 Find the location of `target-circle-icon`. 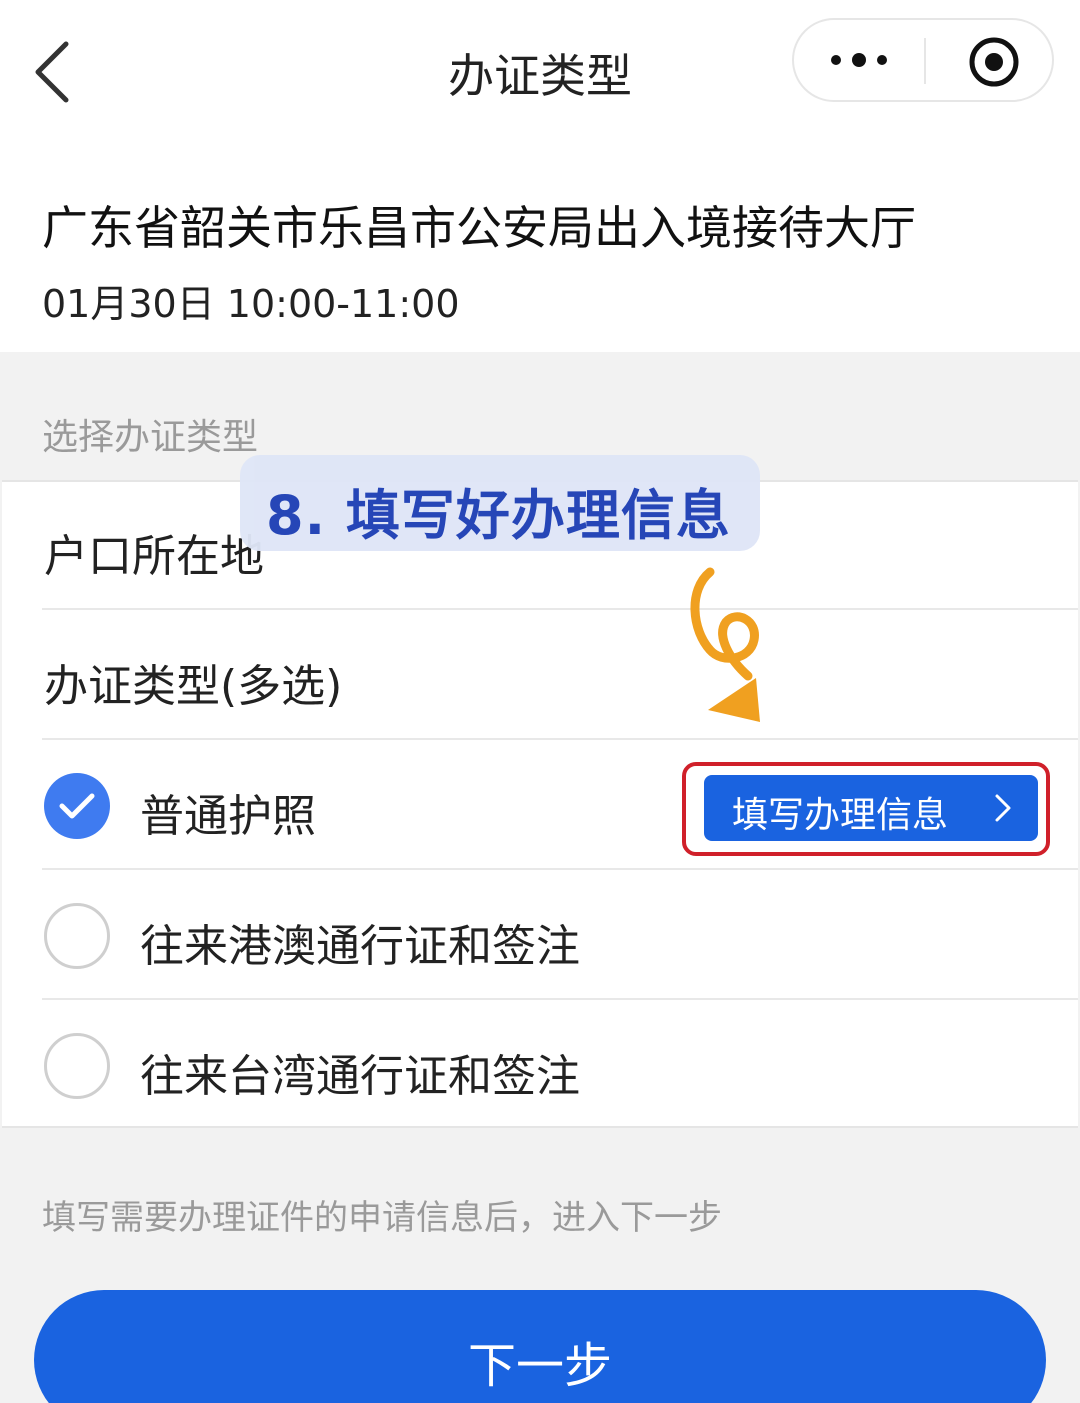

target-circle-icon is located at coordinates (994, 62).